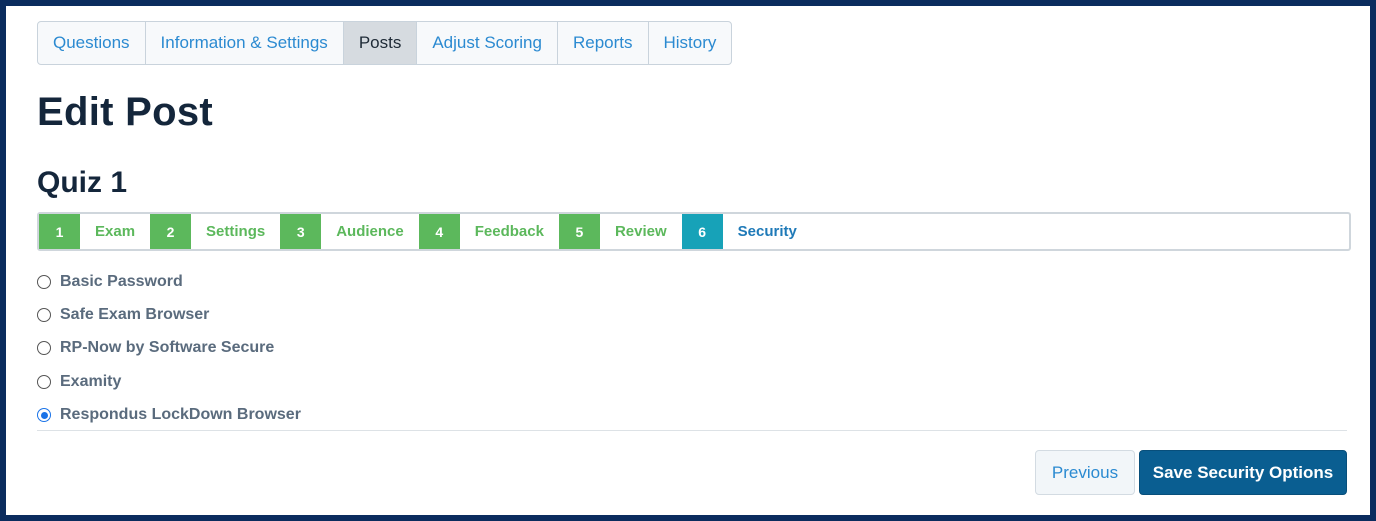  What do you see at coordinates (692, 314) in the screenshot?
I see `option-safe-exam-browser: Safe Exam Browser` at bounding box center [692, 314].